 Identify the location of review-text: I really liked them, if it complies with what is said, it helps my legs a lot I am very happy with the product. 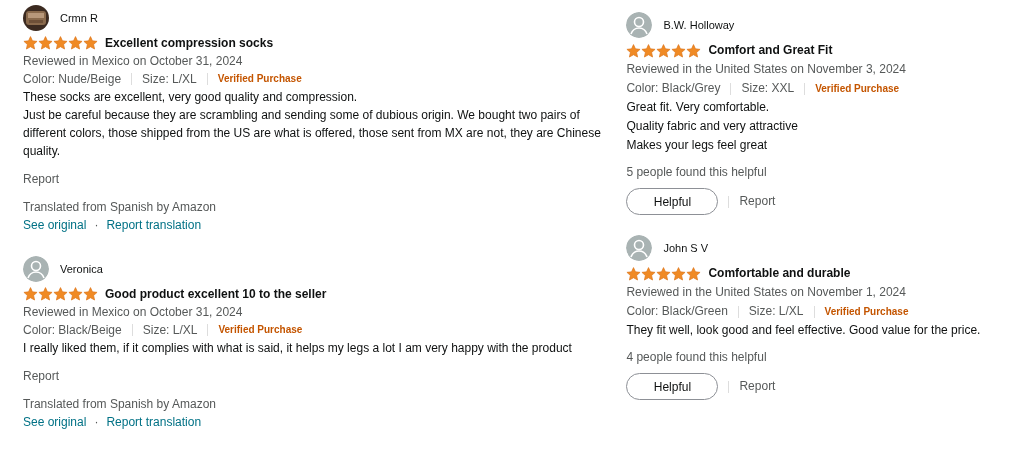
(298, 348).